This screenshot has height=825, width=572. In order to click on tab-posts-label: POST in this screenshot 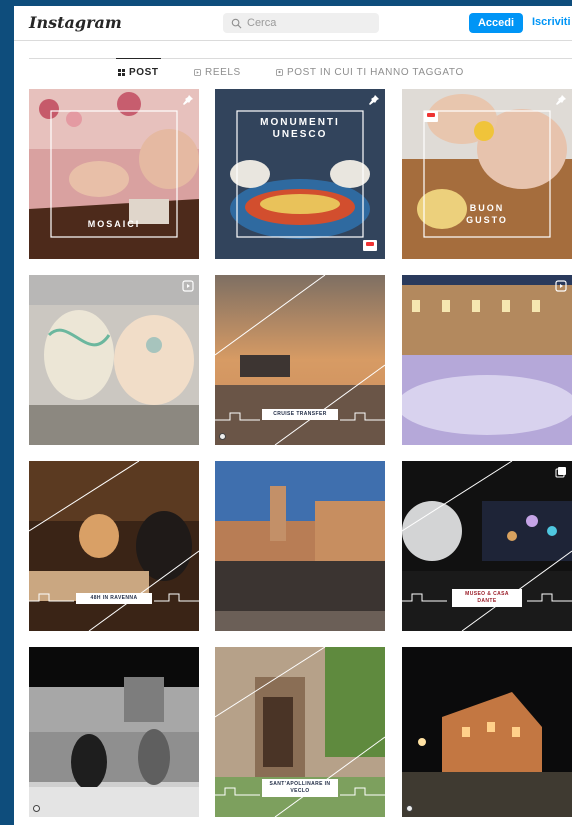, I will do `click(144, 72)`.